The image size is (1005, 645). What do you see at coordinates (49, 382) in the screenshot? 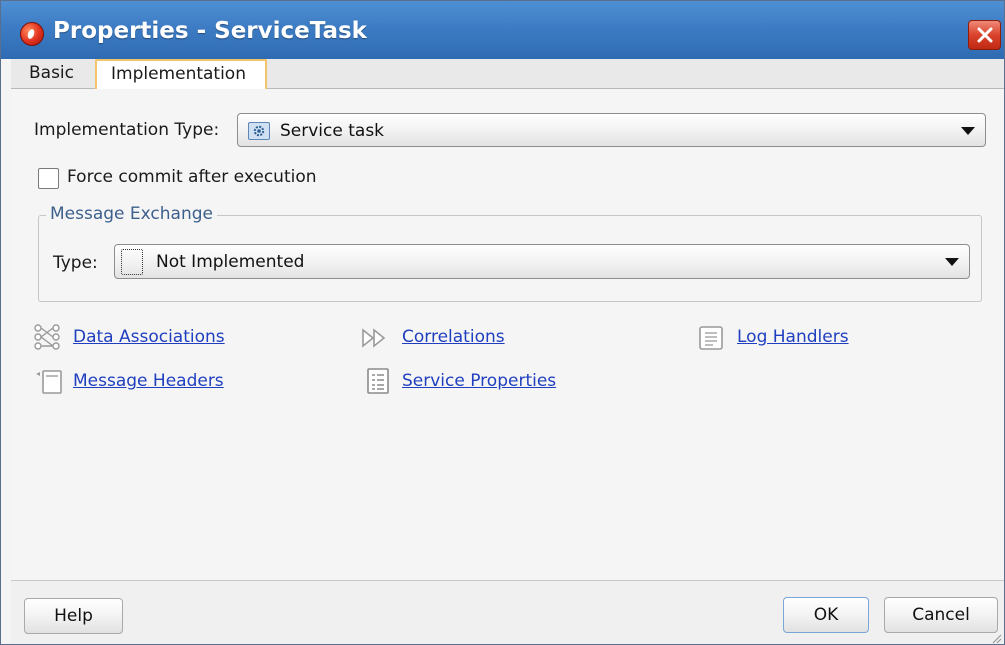
I see `message-headers-icon` at bounding box center [49, 382].